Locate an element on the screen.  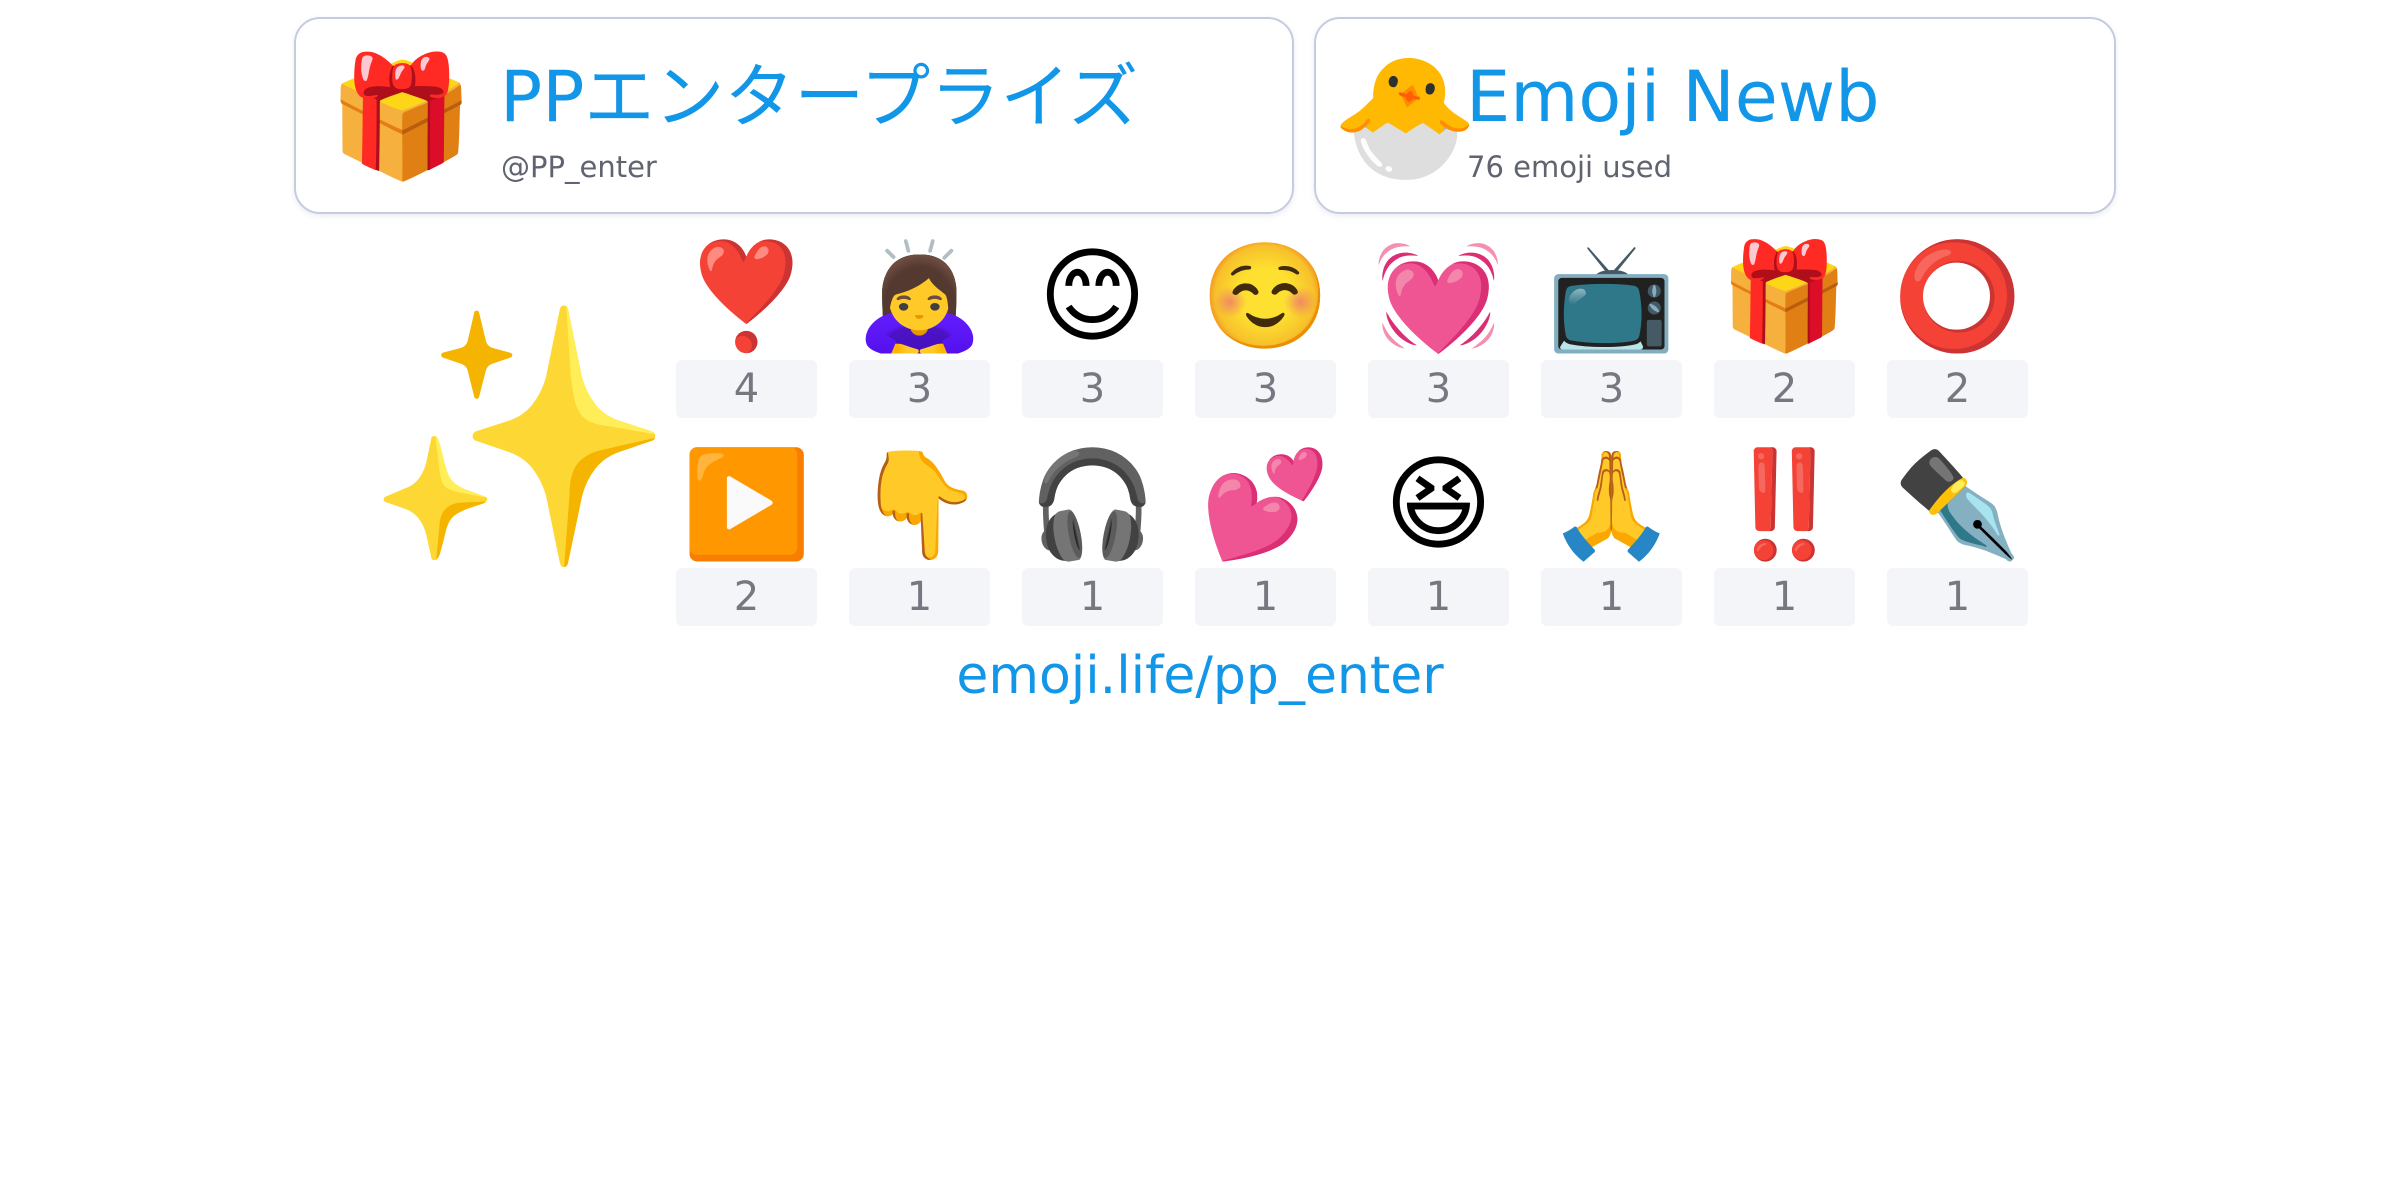
smiling-face-with-smiling-eyes-icon: 😊 is located at coordinates (1092, 296).